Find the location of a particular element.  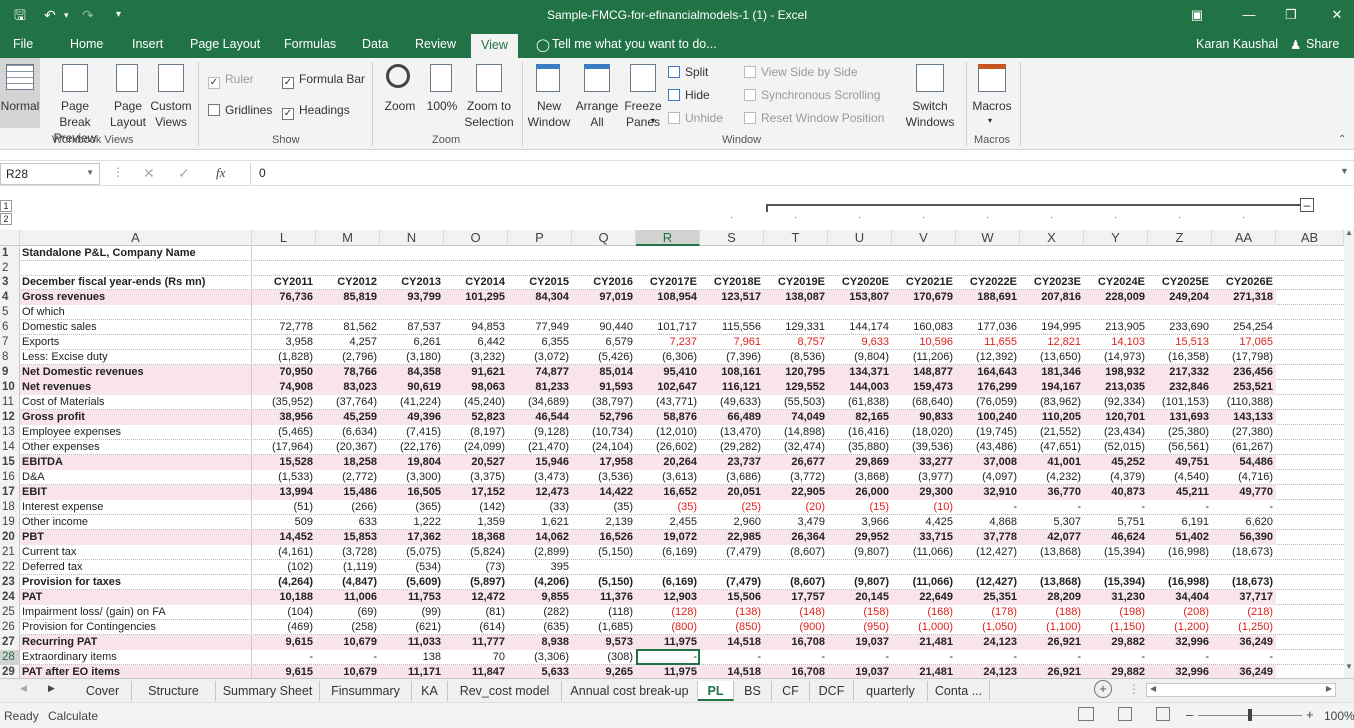

row-header: 13 is located at coordinates (10, 432).